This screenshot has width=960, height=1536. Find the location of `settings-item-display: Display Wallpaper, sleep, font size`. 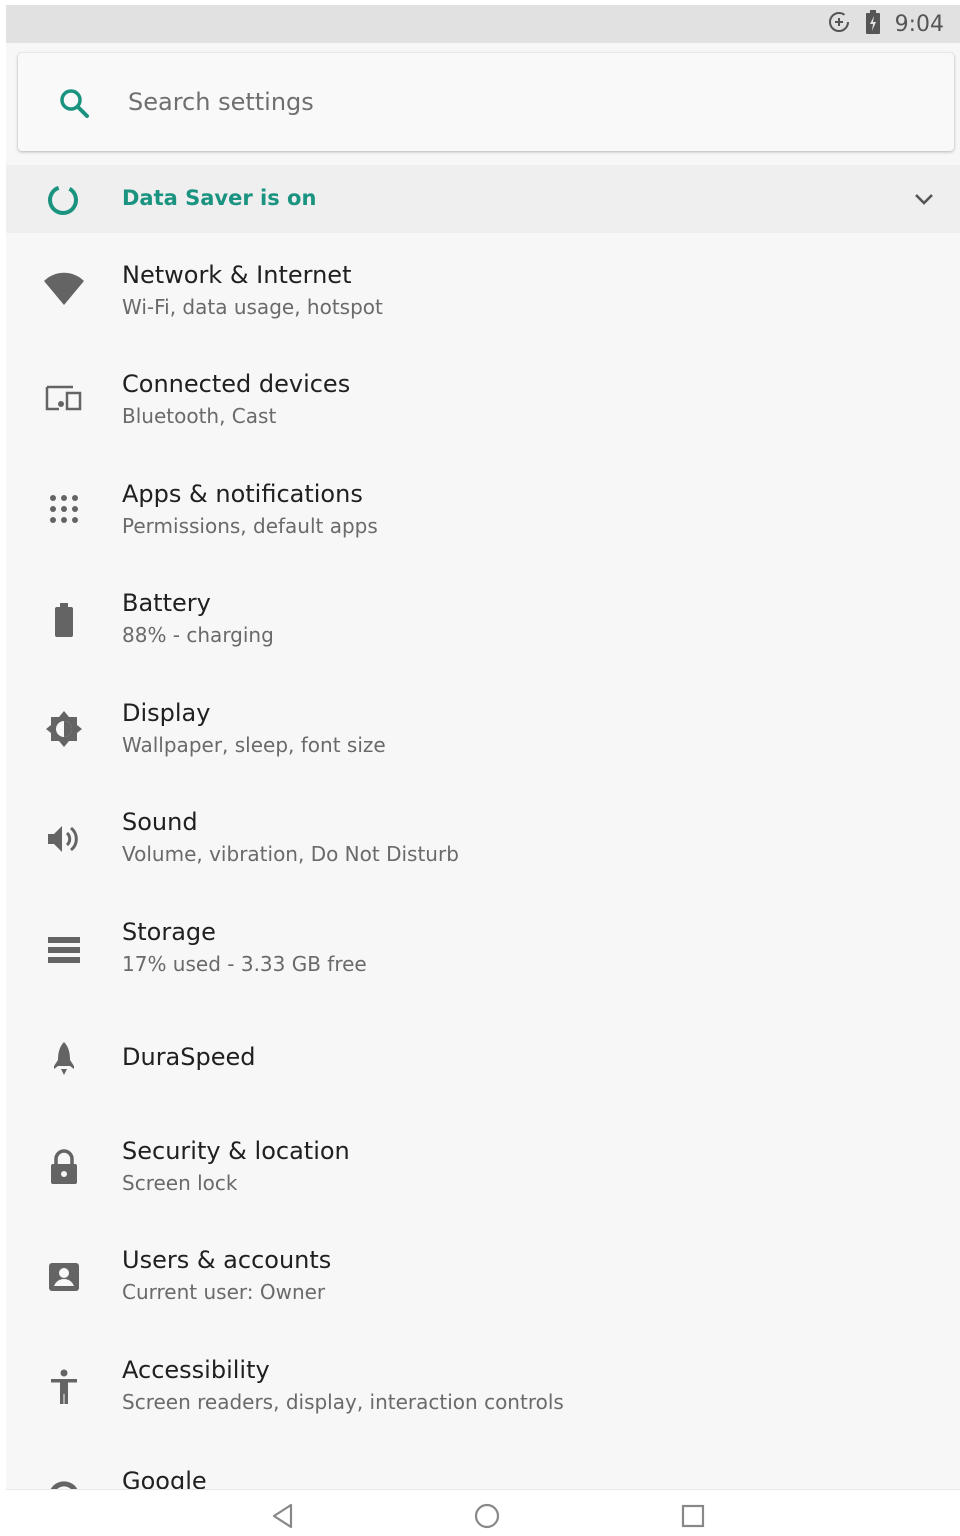

settings-item-display: Display Wallpaper, sleep, font size is located at coordinates (483, 725).